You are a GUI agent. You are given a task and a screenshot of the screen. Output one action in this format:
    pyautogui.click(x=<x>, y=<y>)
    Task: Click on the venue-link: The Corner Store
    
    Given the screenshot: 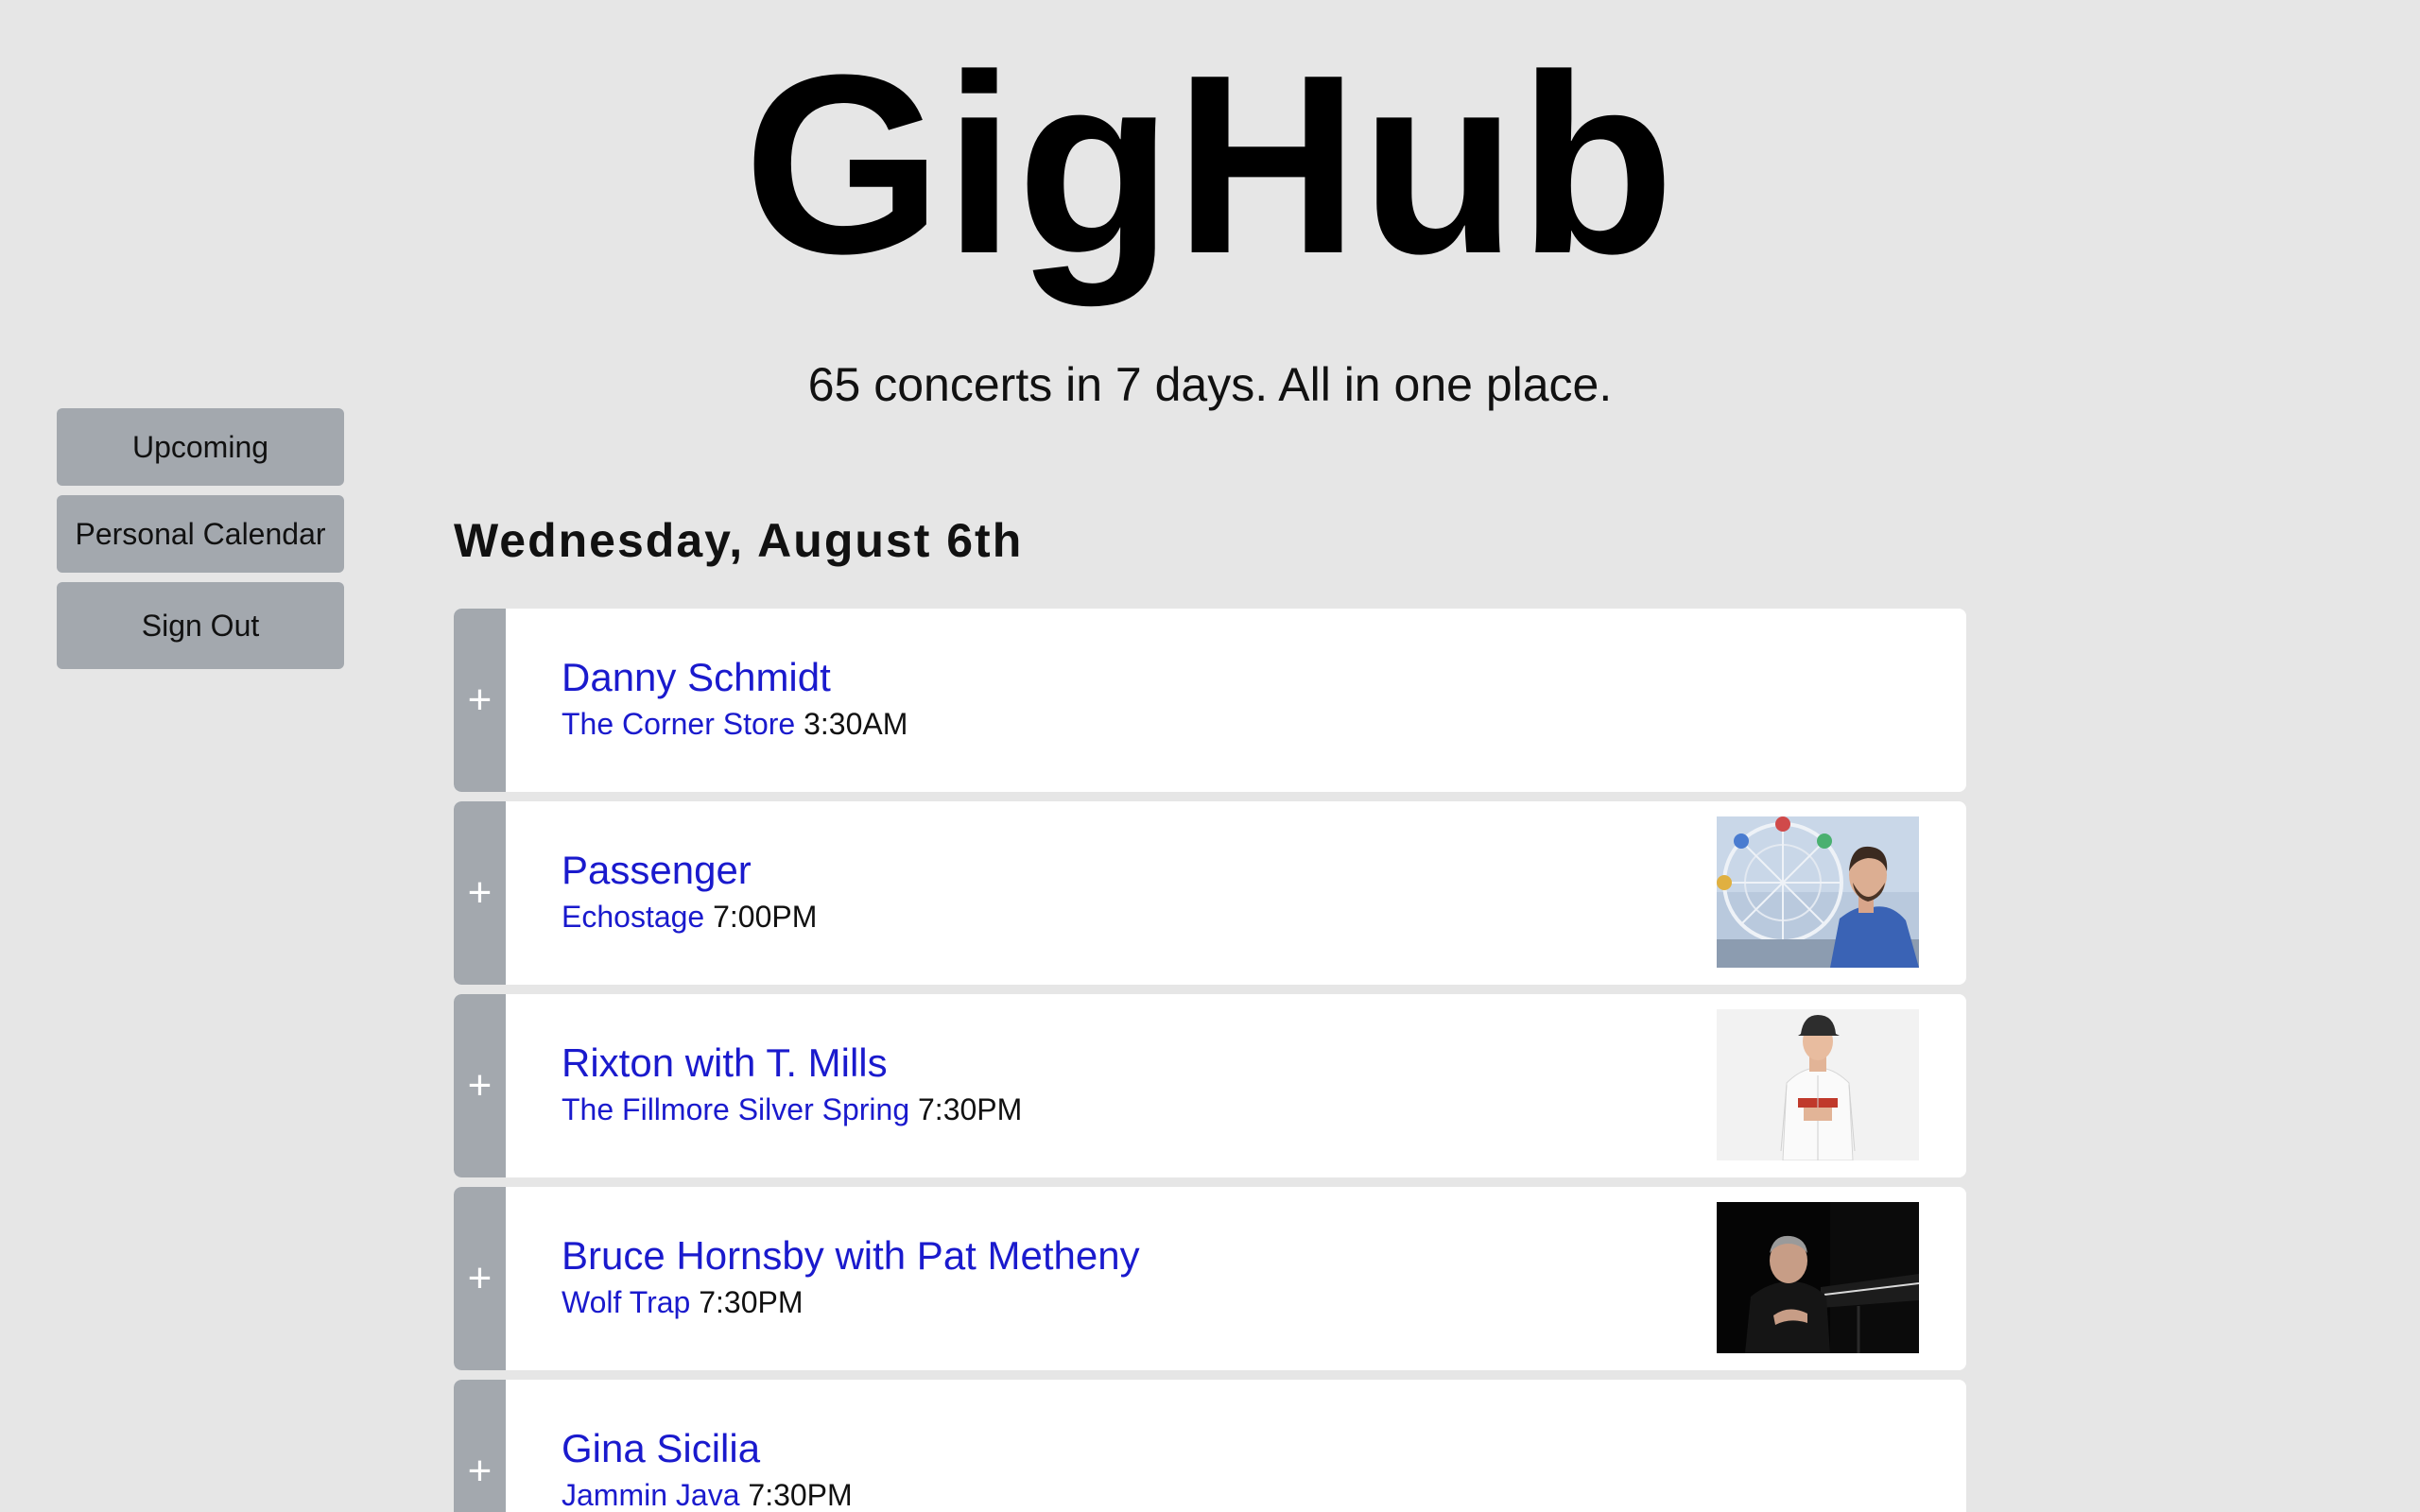 What is the action you would take?
    pyautogui.click(x=678, y=724)
    